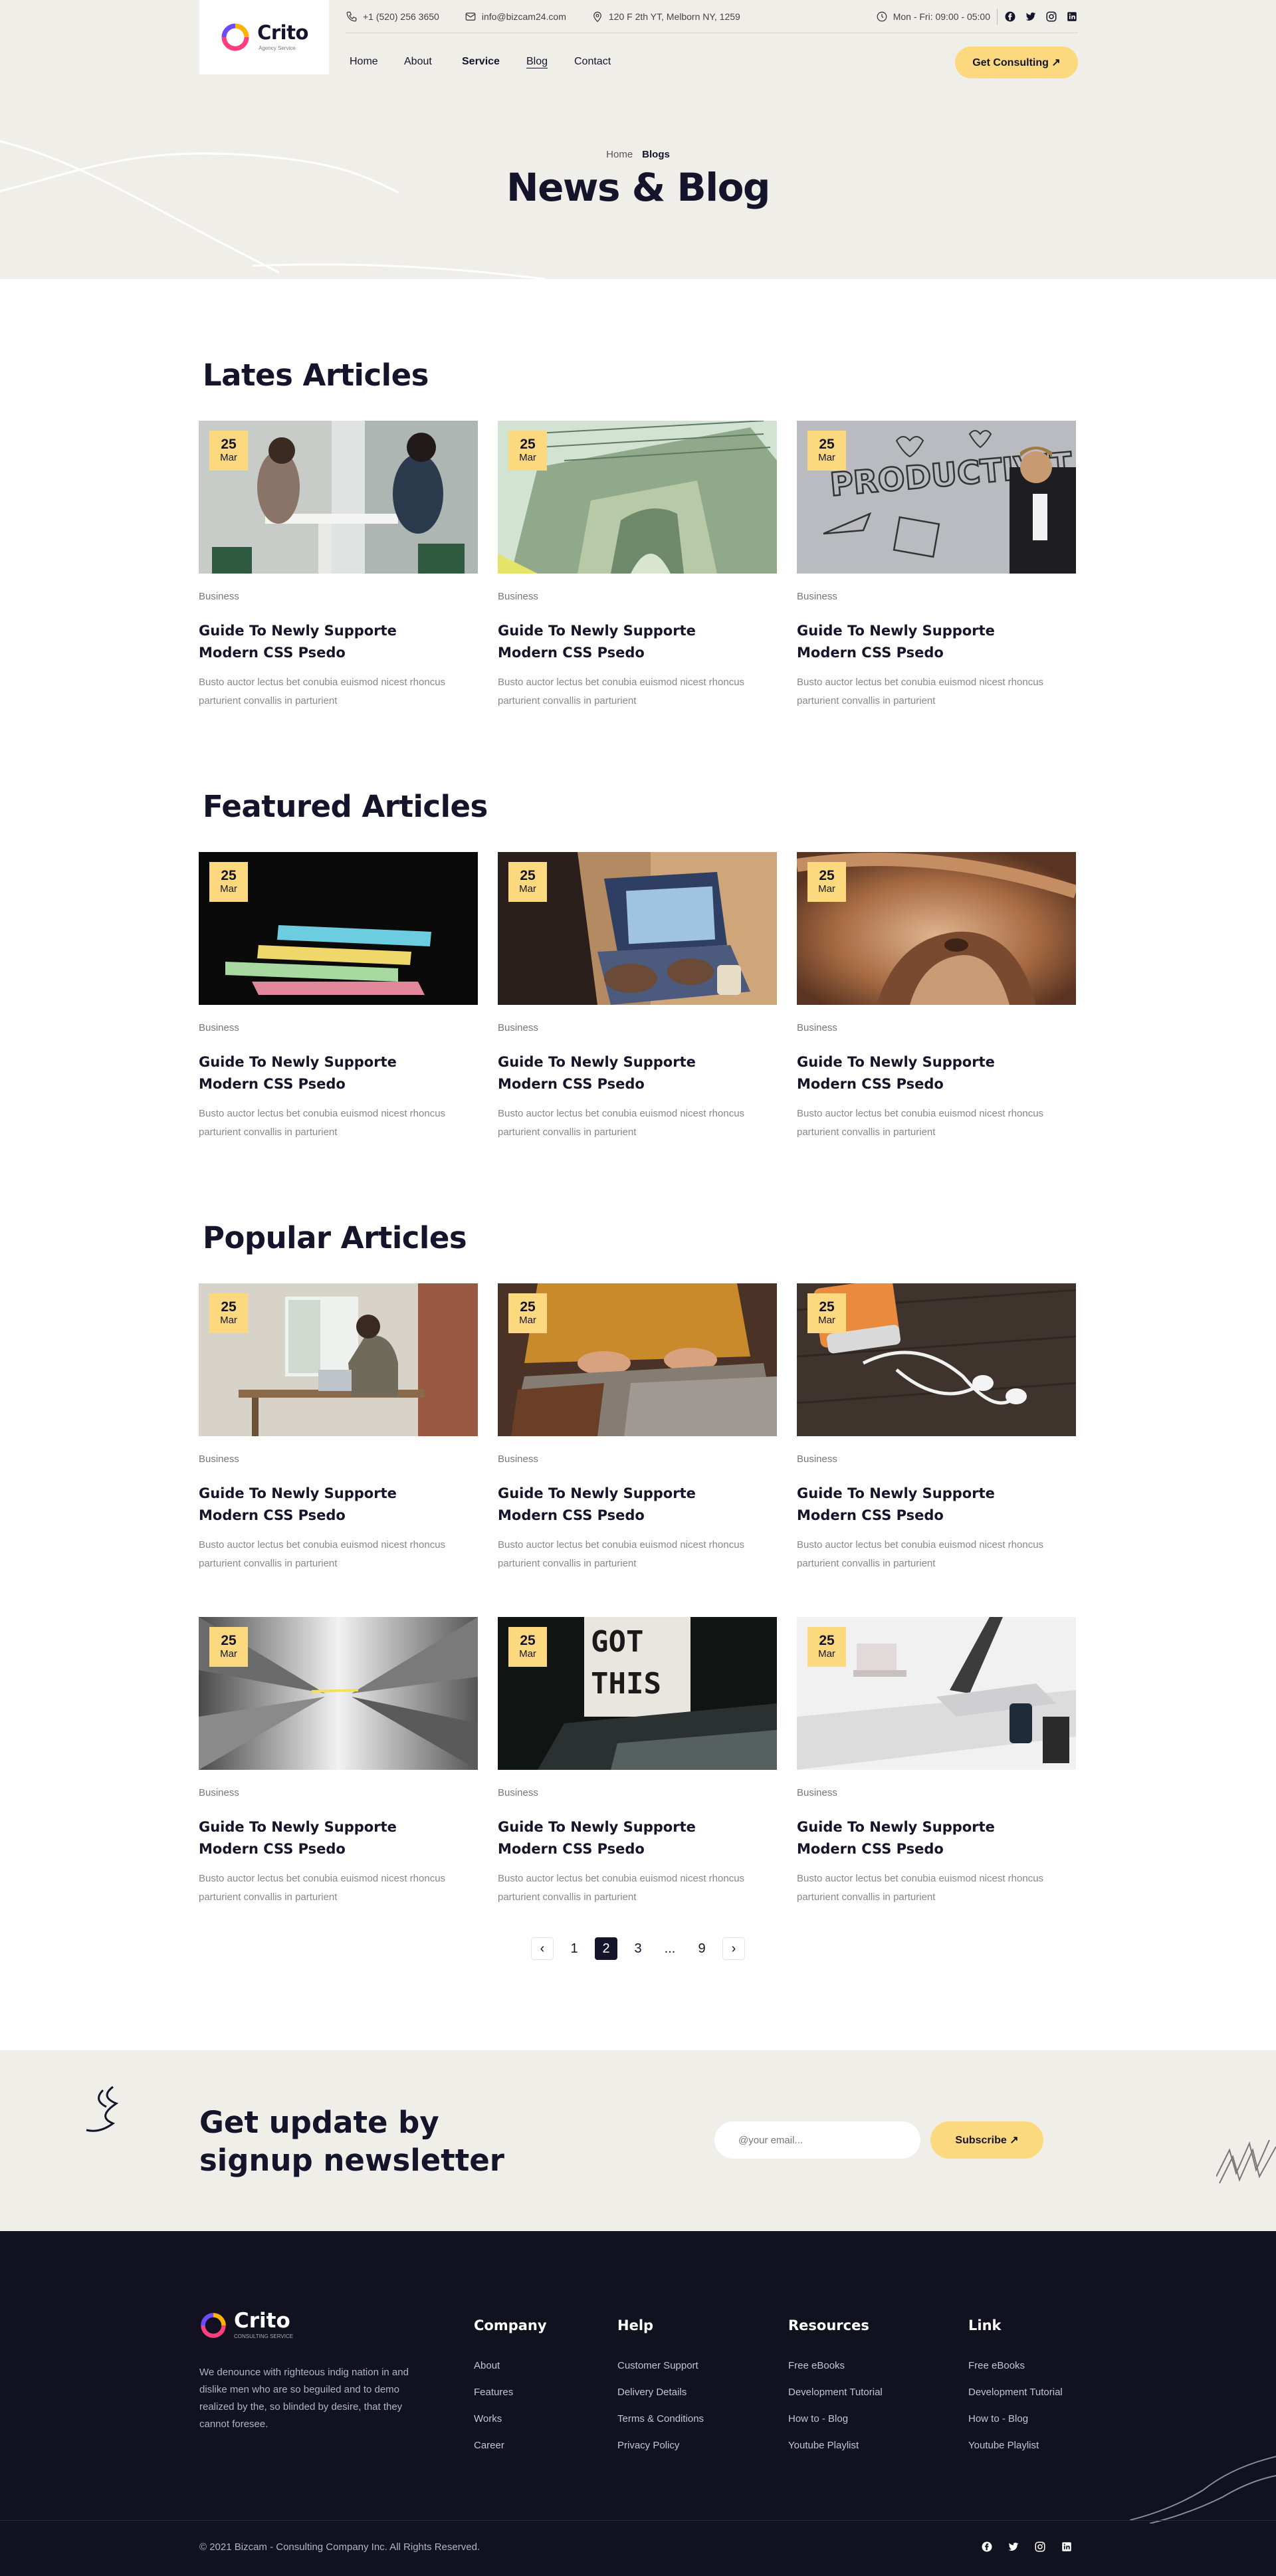 This screenshot has height=2576, width=1276. What do you see at coordinates (702, 1948) in the screenshot?
I see `page-9: 9` at bounding box center [702, 1948].